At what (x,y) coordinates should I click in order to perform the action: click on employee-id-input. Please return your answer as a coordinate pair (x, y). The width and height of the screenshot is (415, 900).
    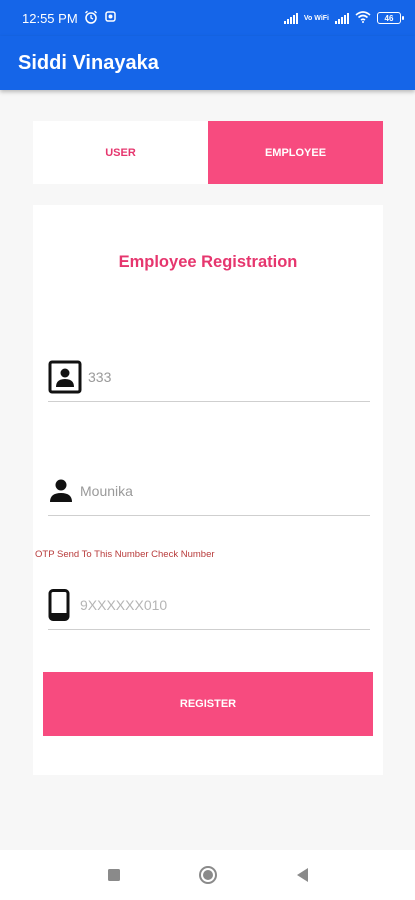
    Looking at the image, I should click on (208, 376).